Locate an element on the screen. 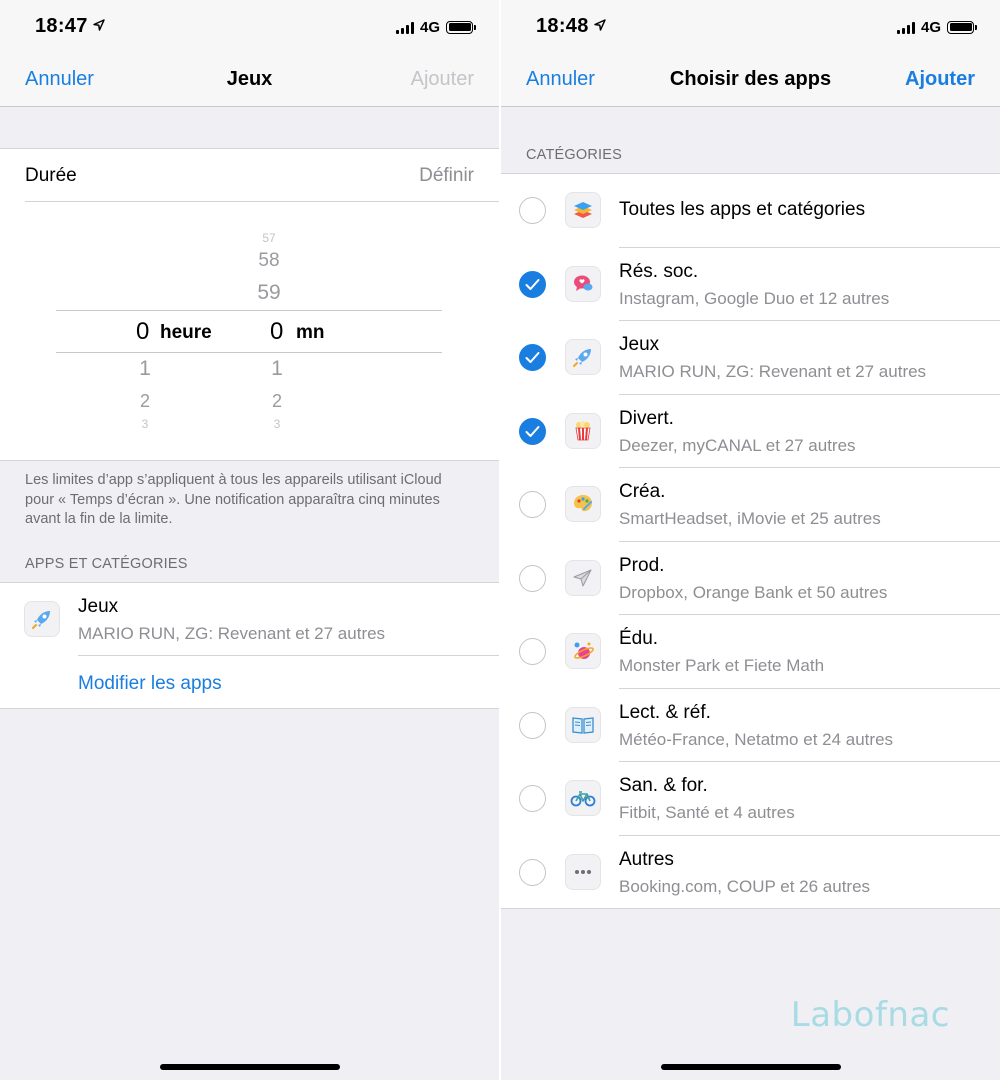 The width and height of the screenshot is (1000, 1080). category-row-productivity: Prod. Dropbox, Orange Bank et 50 autres is located at coordinates (750, 578).